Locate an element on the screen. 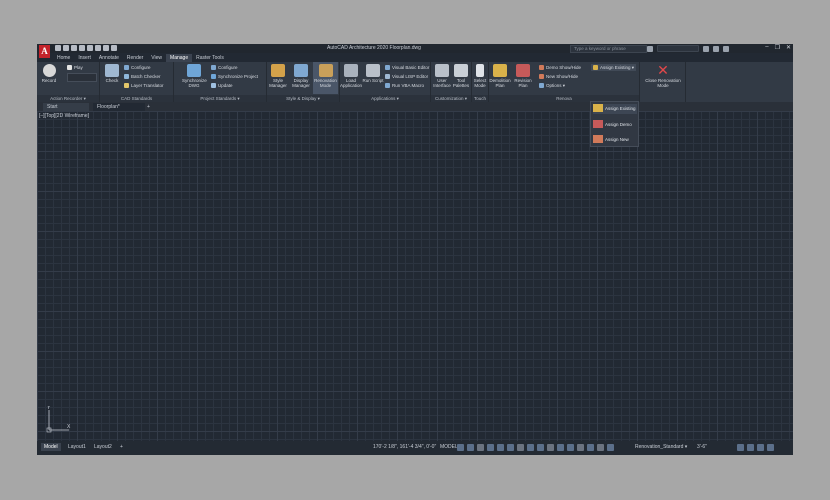 The width and height of the screenshot is (830, 500). lineweight-icon is located at coordinates (540, 447).